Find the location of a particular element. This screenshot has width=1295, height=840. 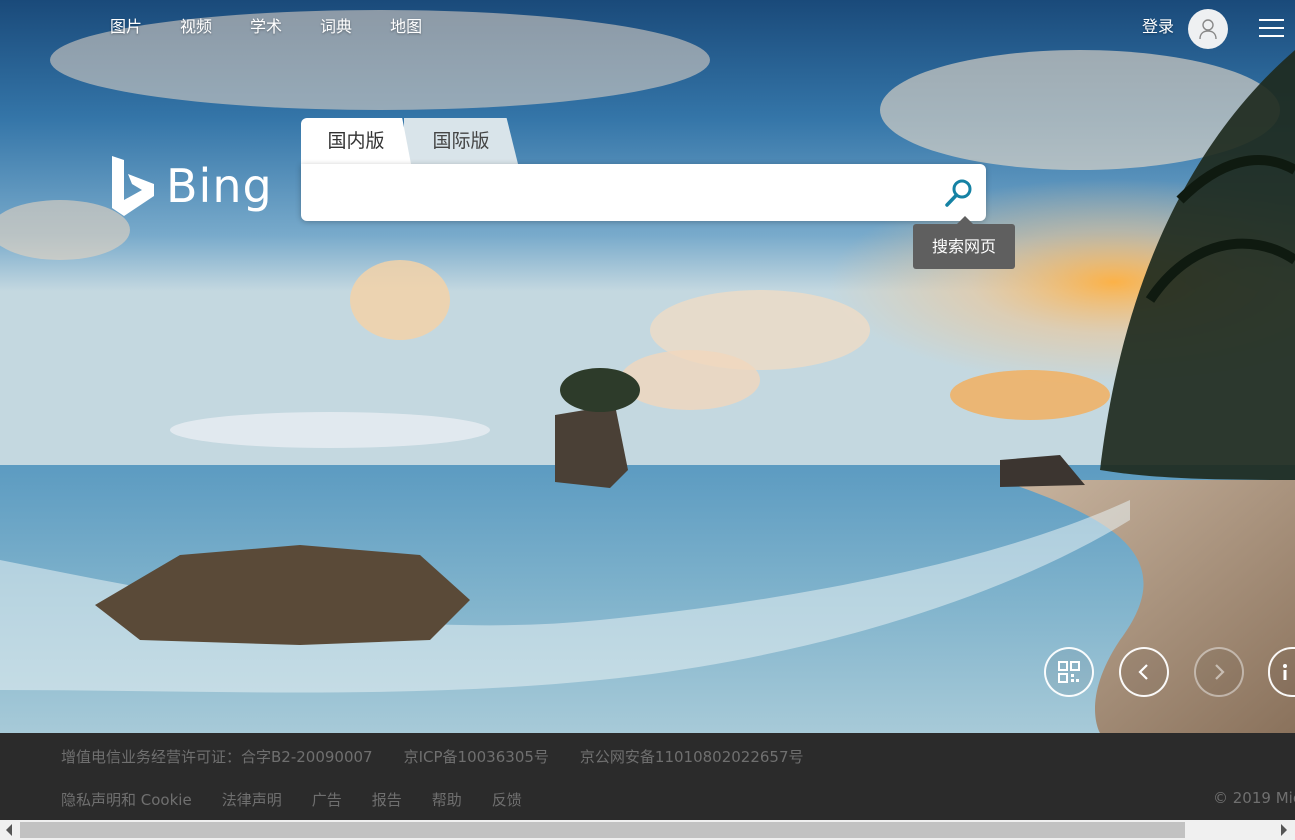

qr-code-button is located at coordinates (1069, 672).